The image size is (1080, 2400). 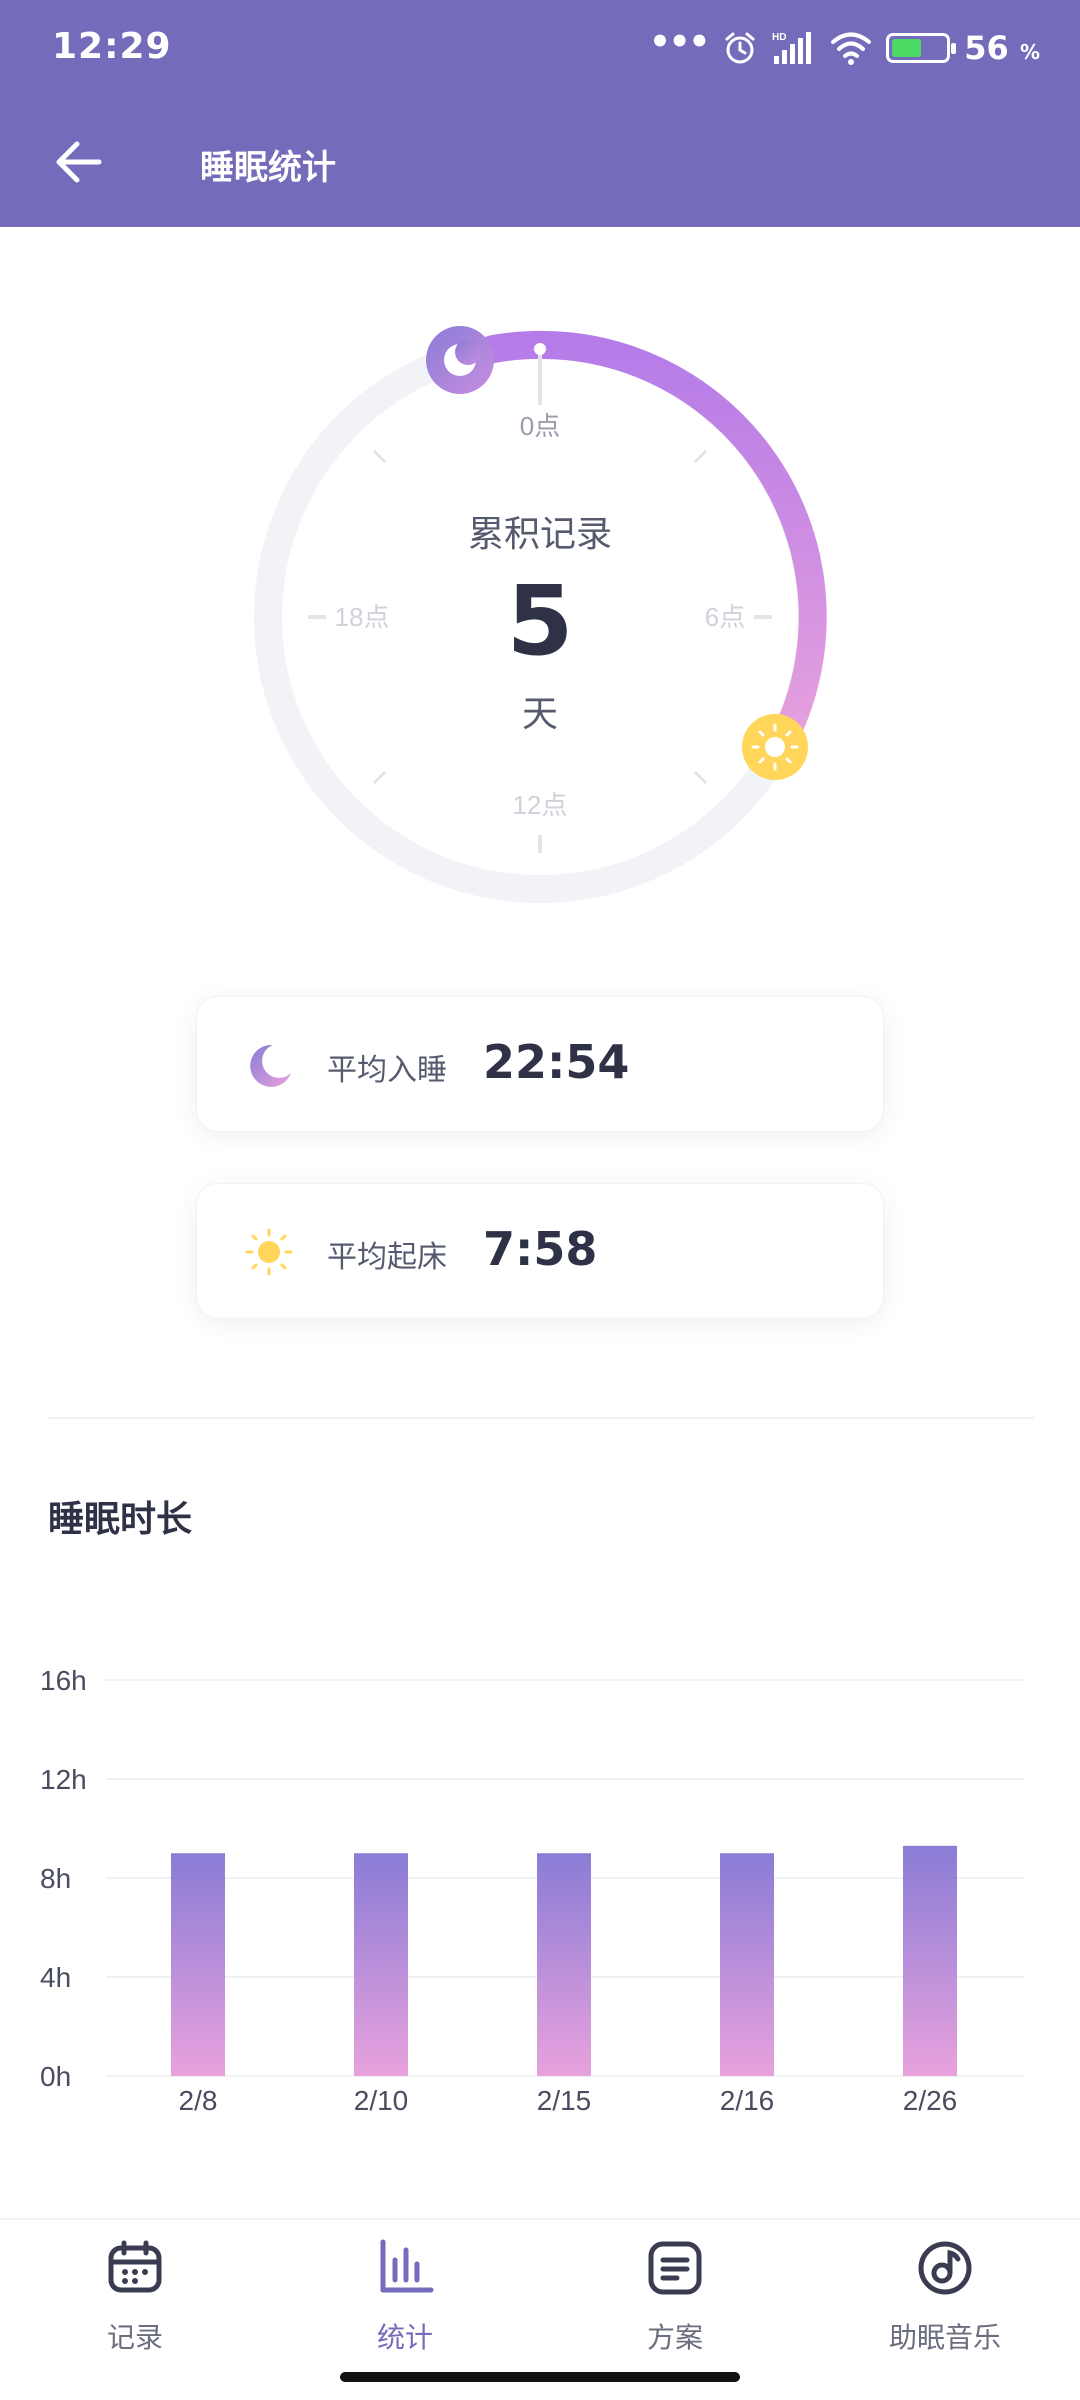 I want to click on nav-label-plan: 方案, so click(x=674, y=2337).